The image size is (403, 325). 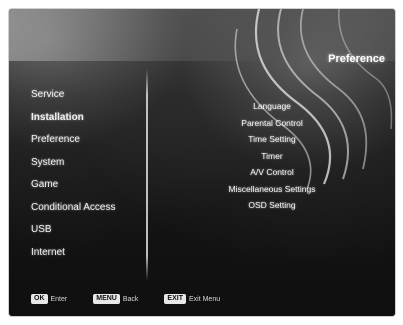 I want to click on menu-item-system: System, so click(x=87, y=165).